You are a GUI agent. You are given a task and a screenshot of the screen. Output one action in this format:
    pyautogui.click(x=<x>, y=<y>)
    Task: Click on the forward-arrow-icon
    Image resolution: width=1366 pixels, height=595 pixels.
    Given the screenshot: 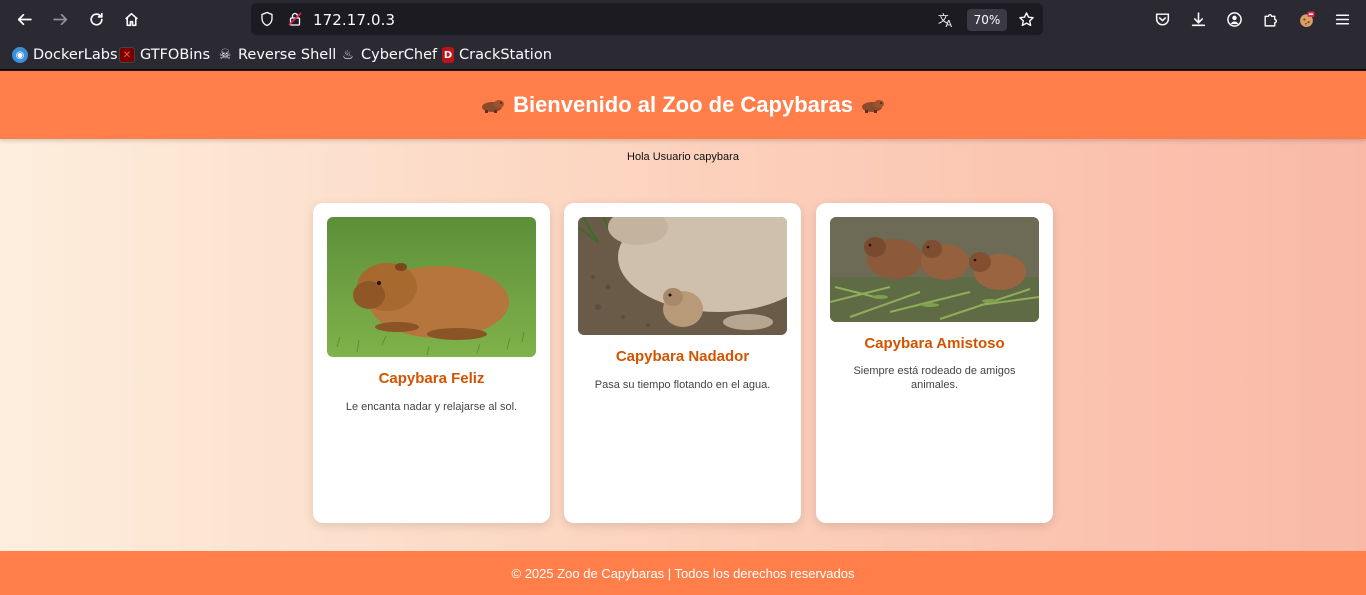 What is the action you would take?
    pyautogui.click(x=59, y=19)
    